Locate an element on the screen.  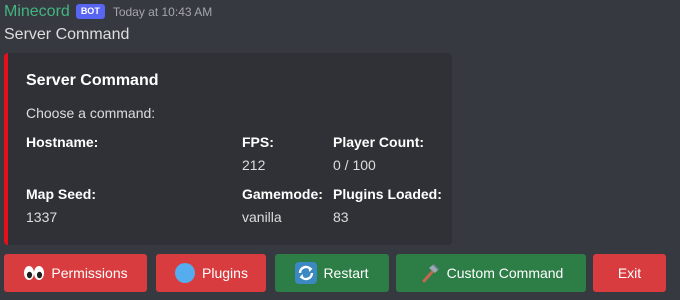
exit-button-label: Exit is located at coordinates (629, 273).